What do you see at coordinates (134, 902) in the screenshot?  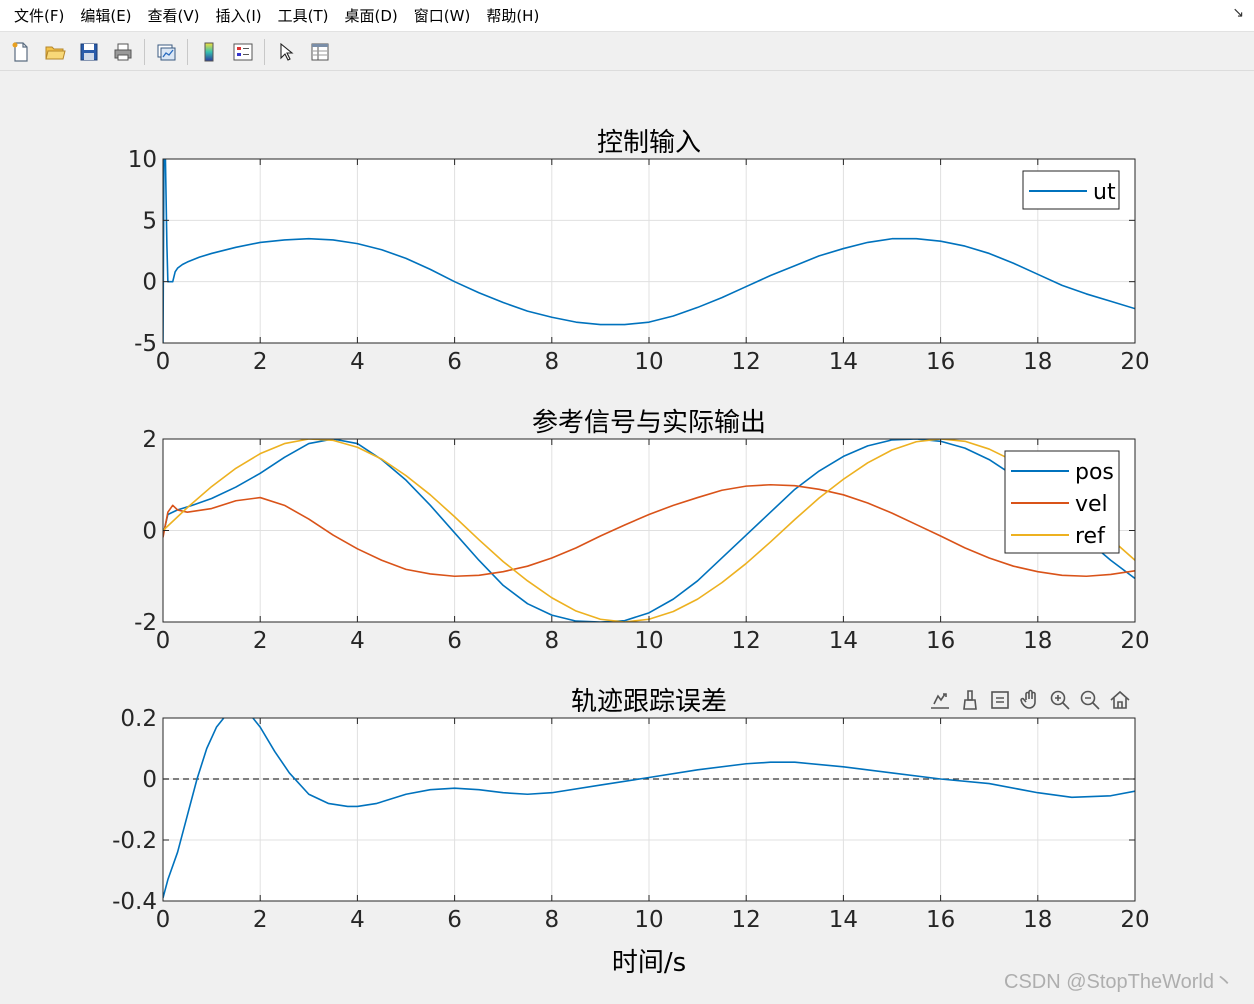 I see `y-tick-label: -0.4` at bounding box center [134, 902].